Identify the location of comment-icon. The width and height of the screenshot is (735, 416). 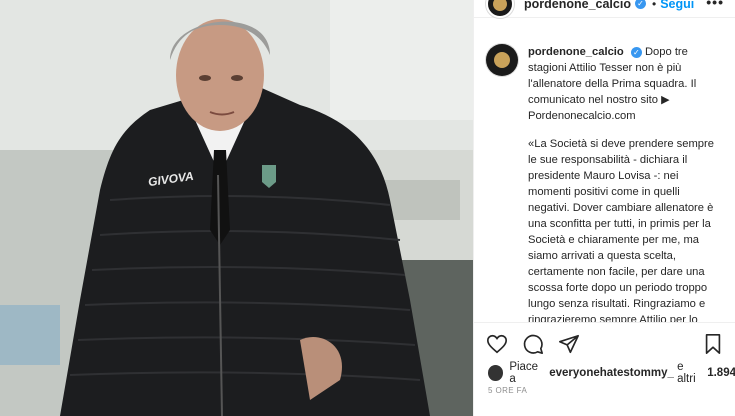
(533, 344).